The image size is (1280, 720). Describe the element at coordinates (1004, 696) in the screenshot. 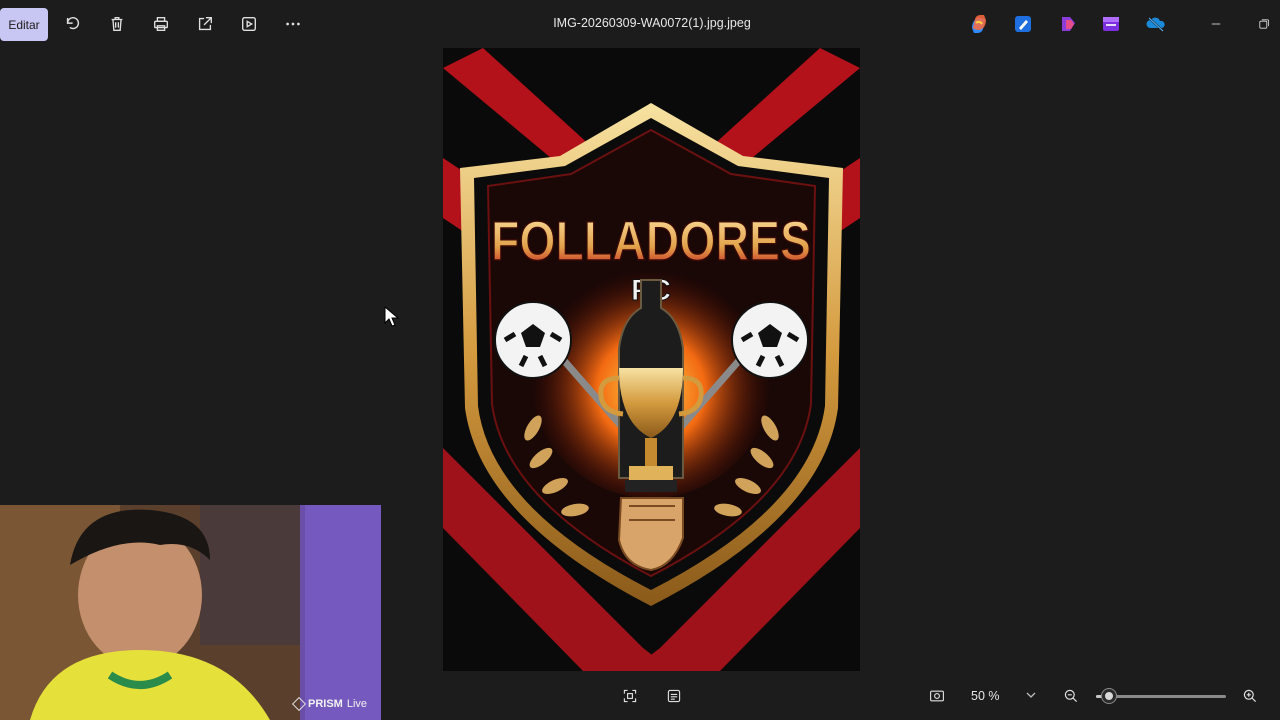

I see `zoom-level-select: 50 %` at that location.